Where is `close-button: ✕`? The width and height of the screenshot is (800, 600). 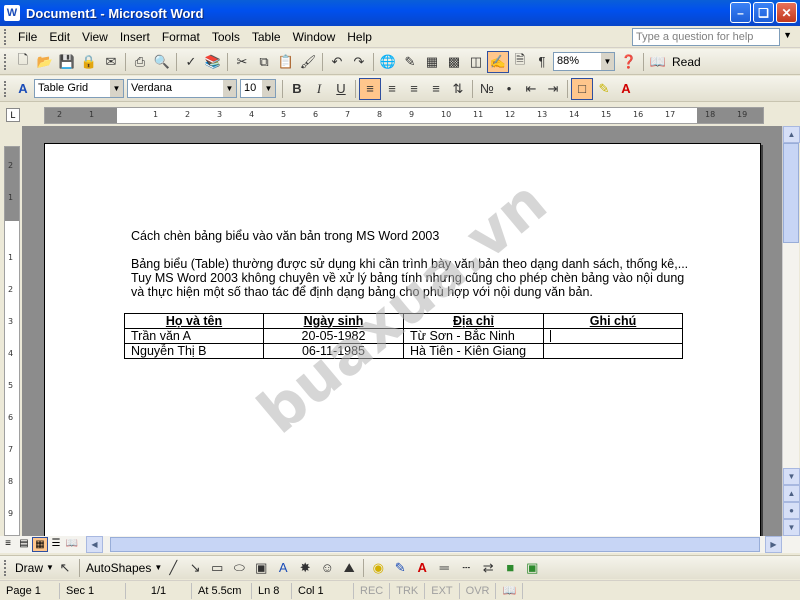 close-button: ✕ is located at coordinates (786, 12).